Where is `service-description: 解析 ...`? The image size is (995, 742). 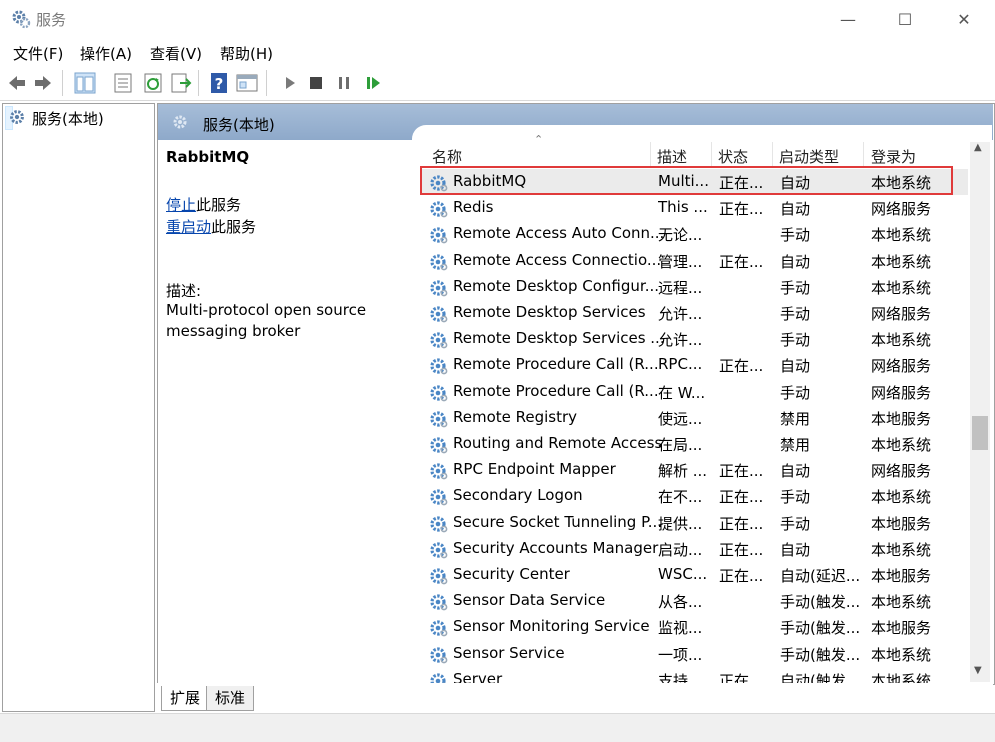 service-description: 解析 ... is located at coordinates (683, 471).